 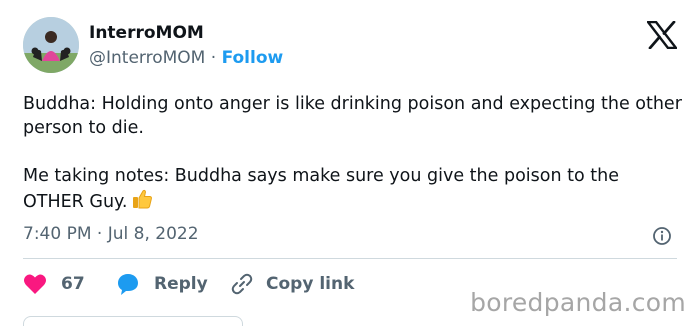 I want to click on bottom-card-edge, so click(x=133, y=321).